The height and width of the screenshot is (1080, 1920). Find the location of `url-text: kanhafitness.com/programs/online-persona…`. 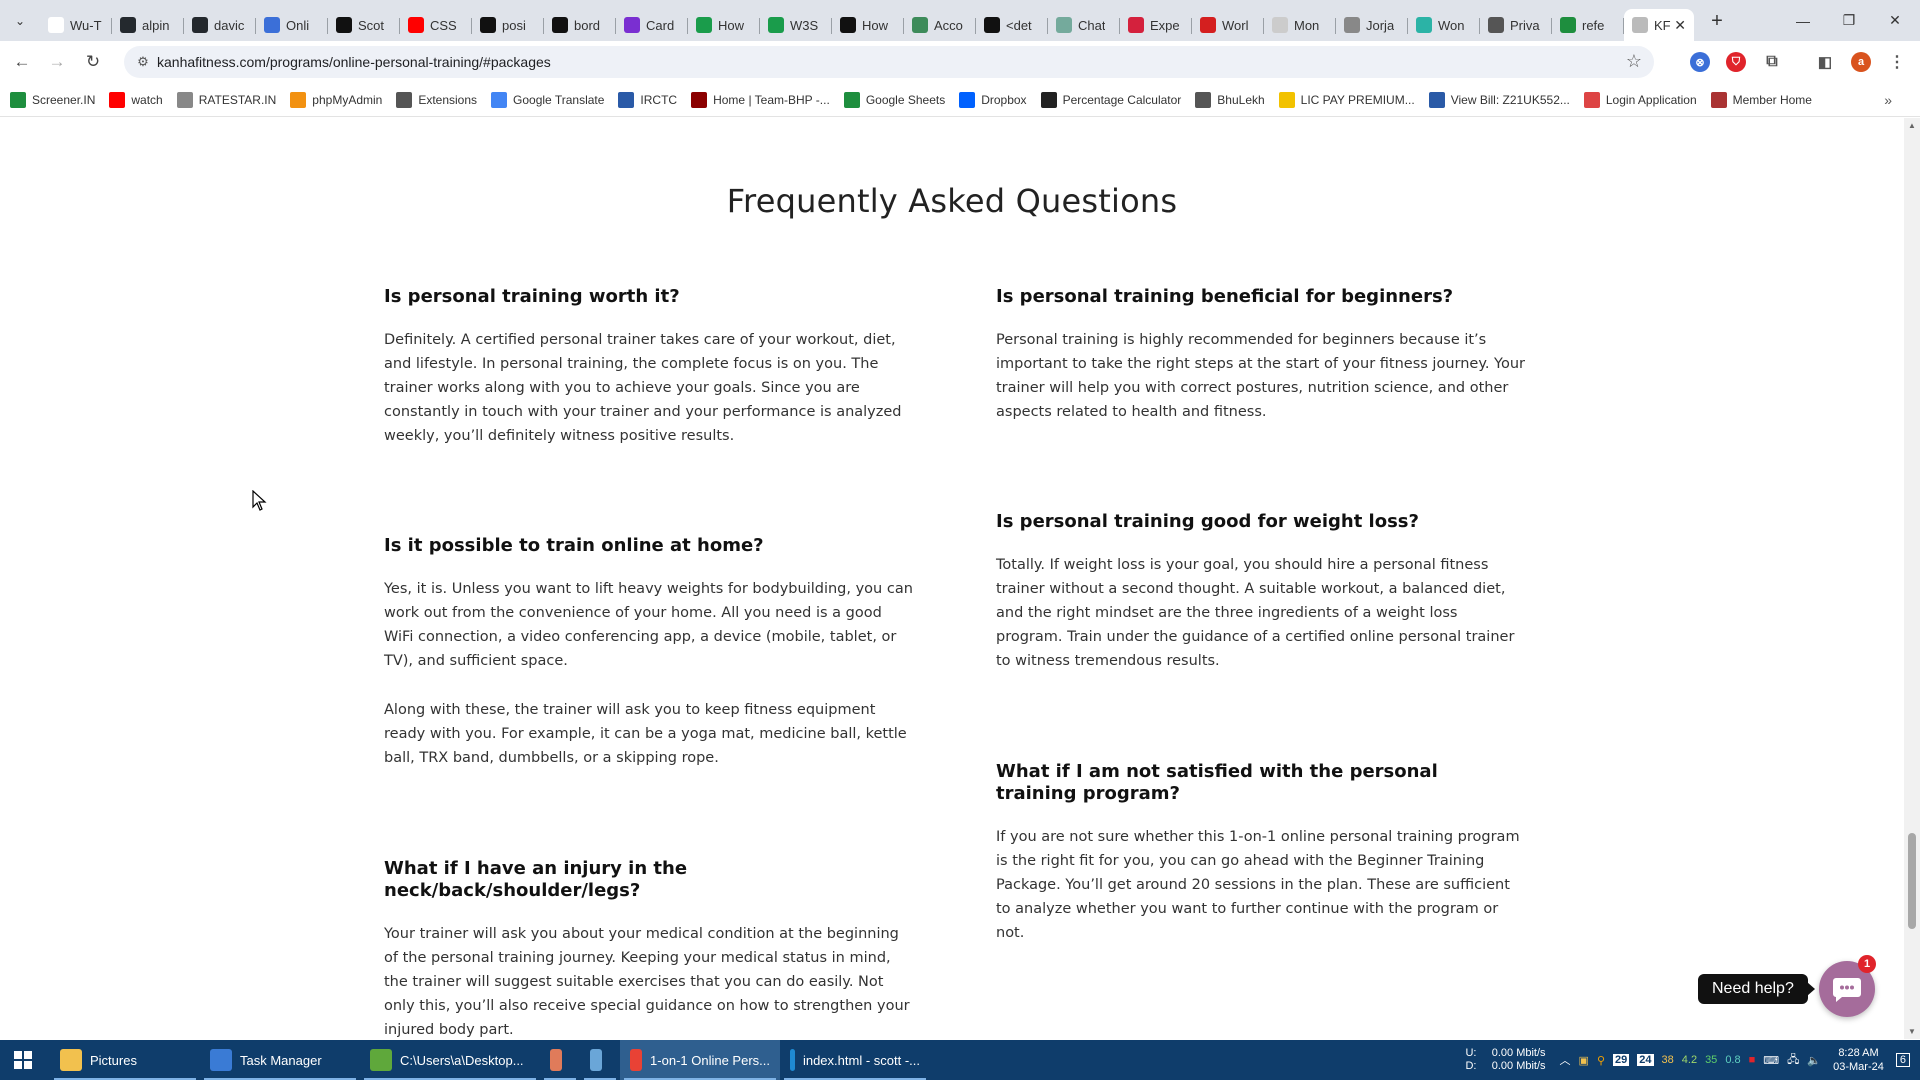

url-text: kanhafitness.com/programs/online-persona… is located at coordinates (354, 62).